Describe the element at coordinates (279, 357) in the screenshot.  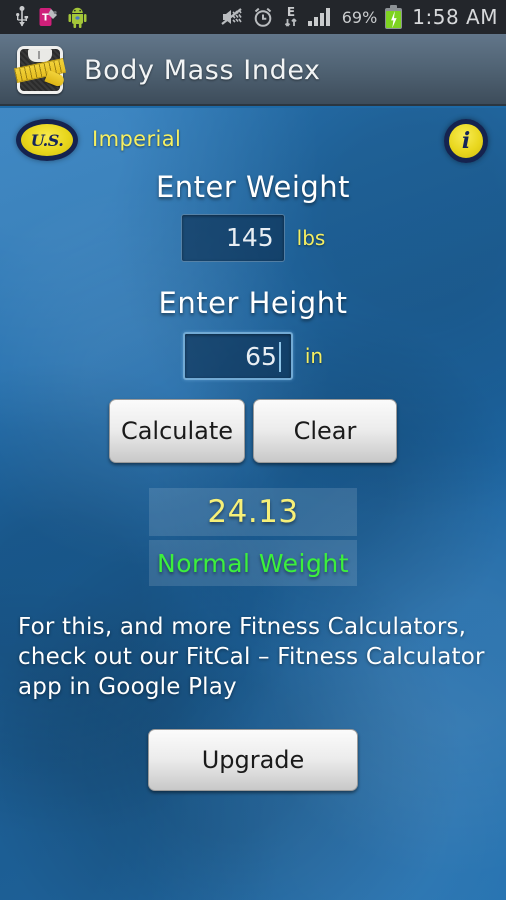
I see `text-cursor` at that location.